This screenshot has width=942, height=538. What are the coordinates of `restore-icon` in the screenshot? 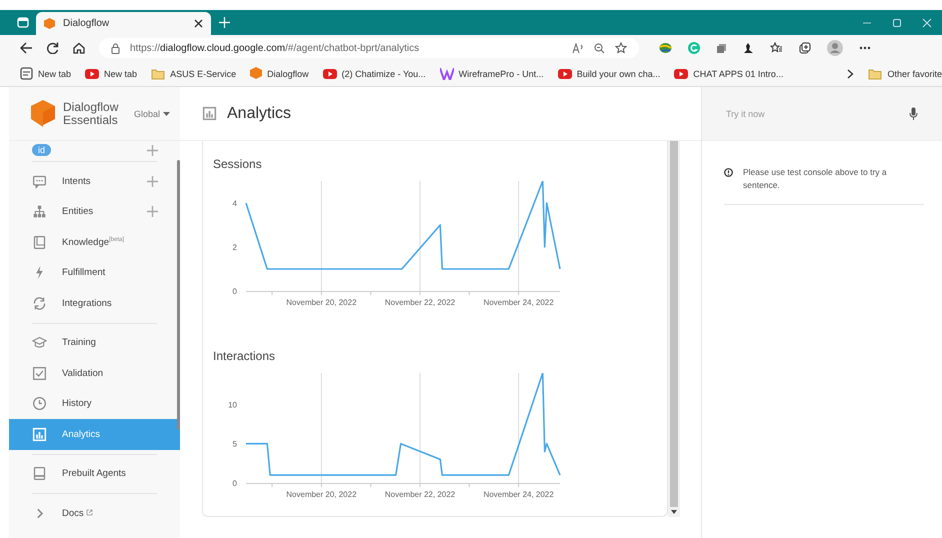 It's located at (897, 23).